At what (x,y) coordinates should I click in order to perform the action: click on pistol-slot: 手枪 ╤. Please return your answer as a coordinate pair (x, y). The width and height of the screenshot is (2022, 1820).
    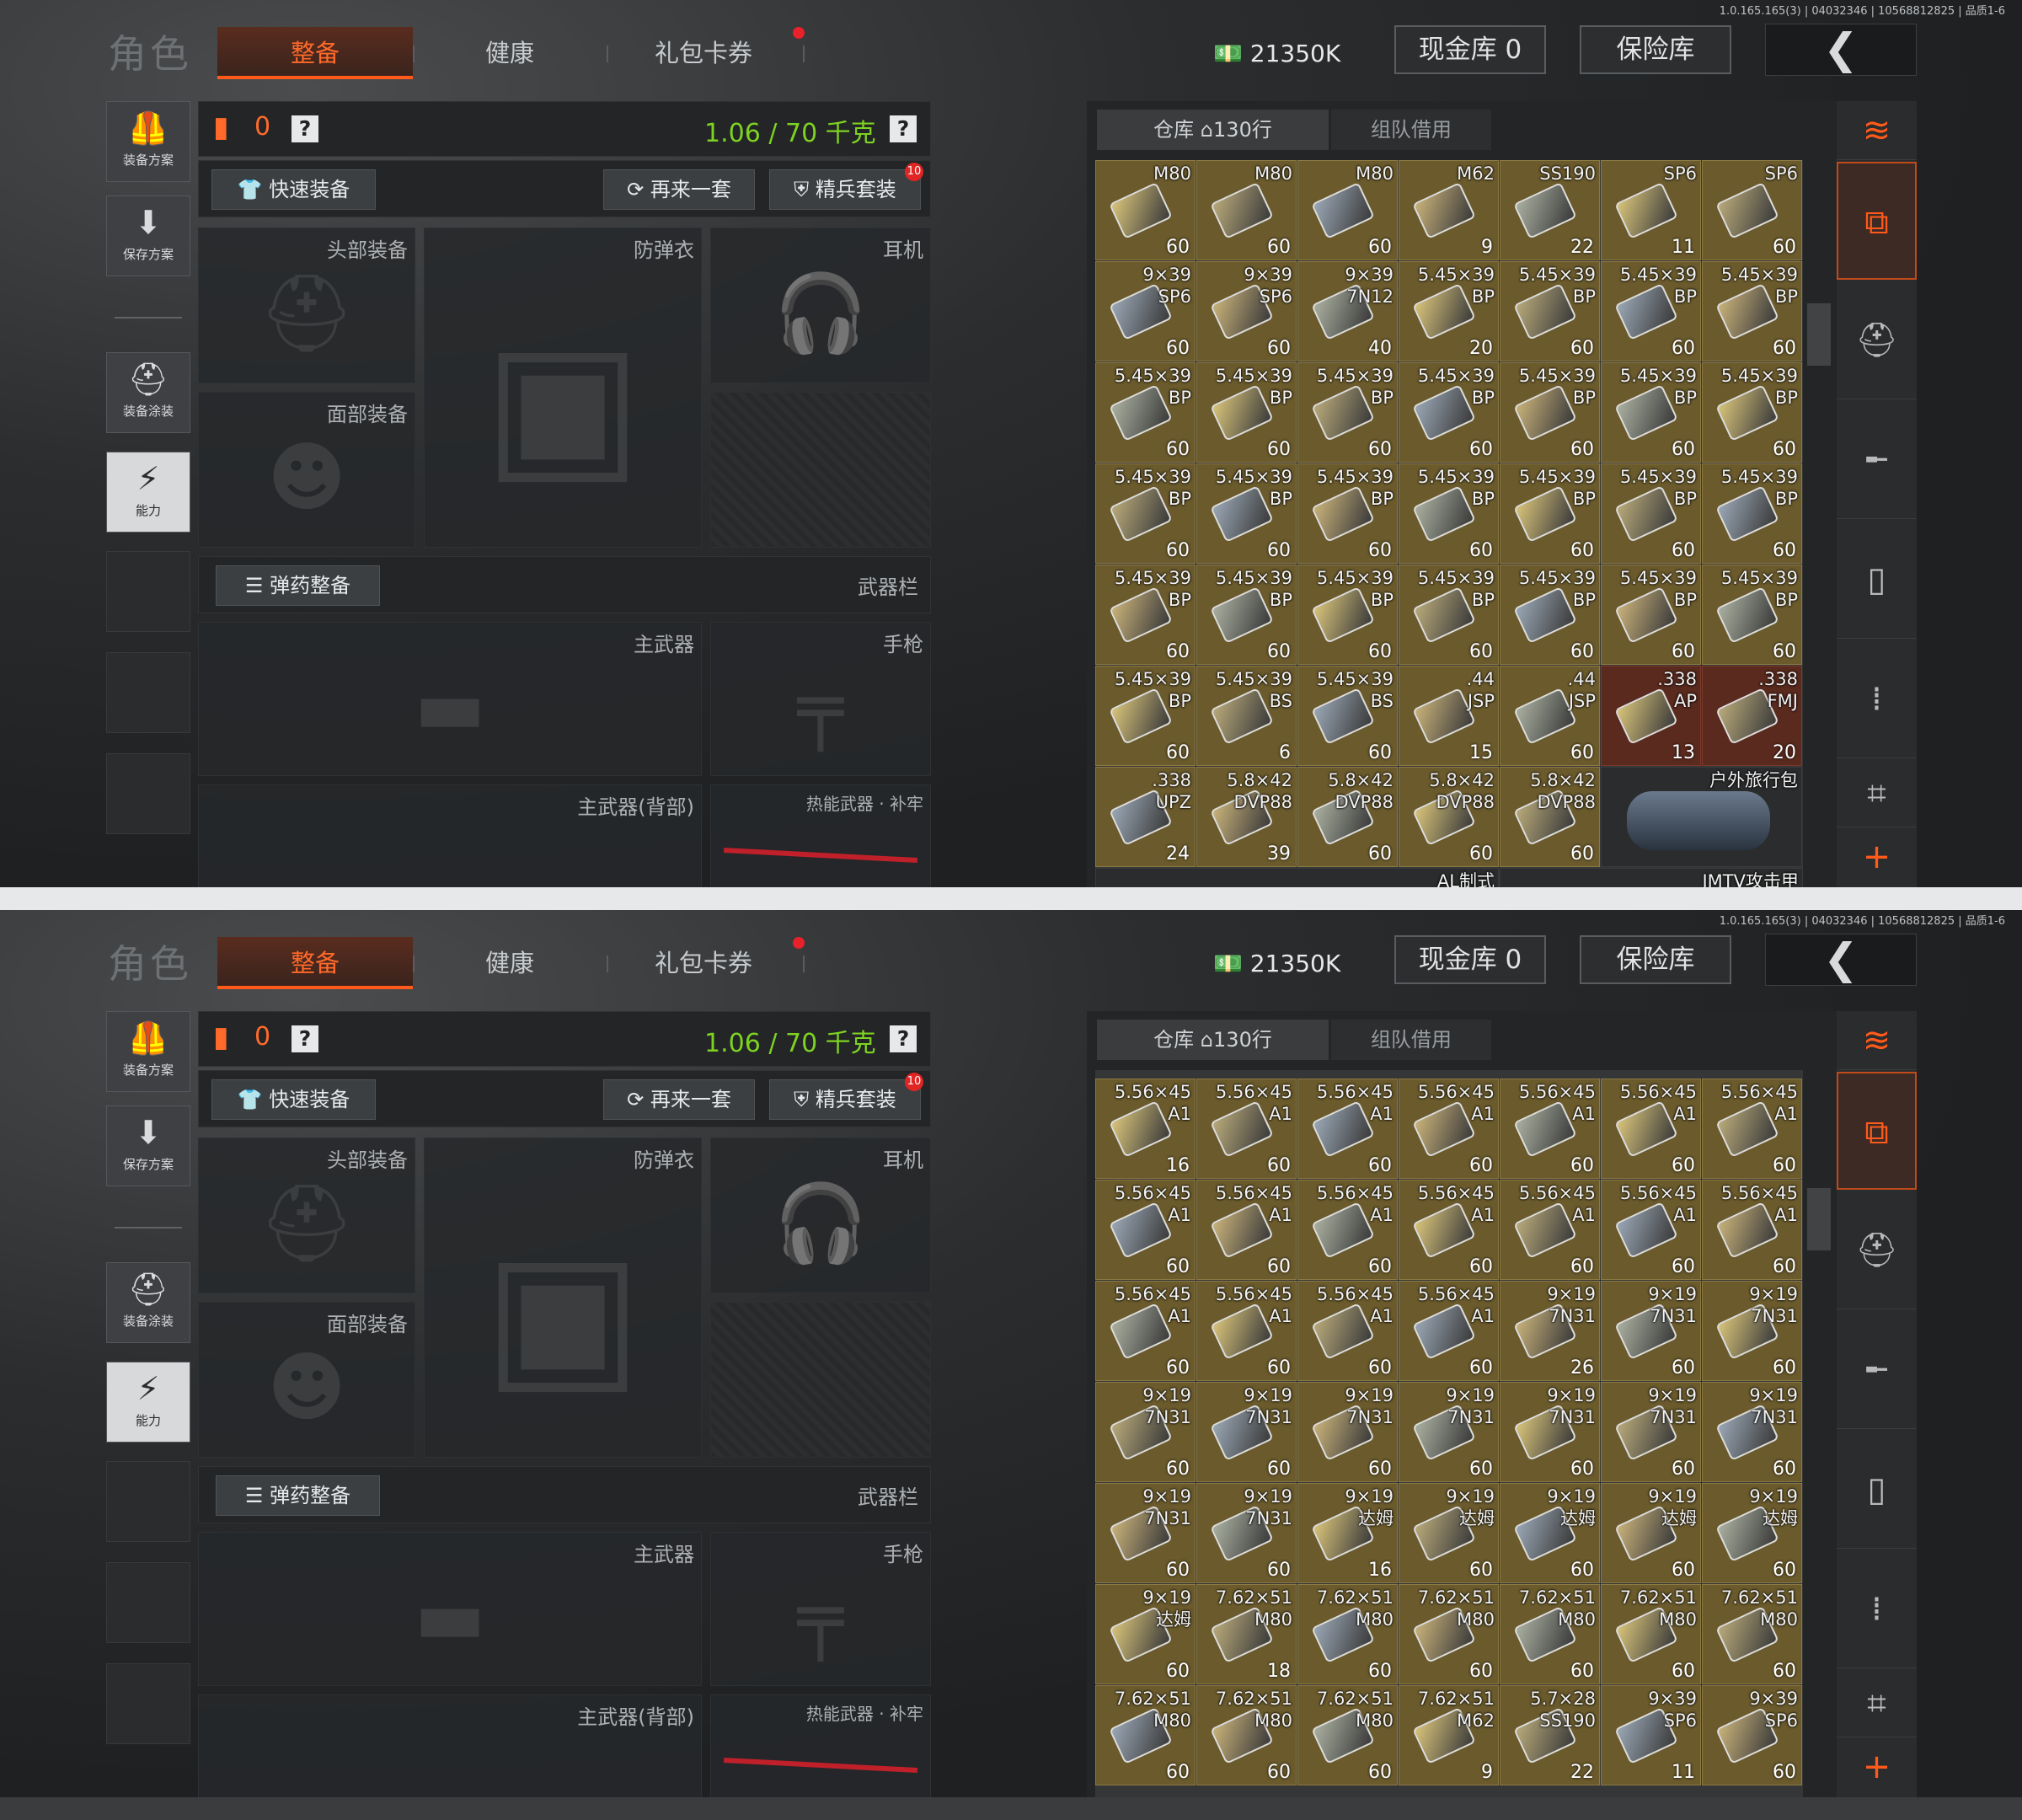
    Looking at the image, I should click on (820, 699).